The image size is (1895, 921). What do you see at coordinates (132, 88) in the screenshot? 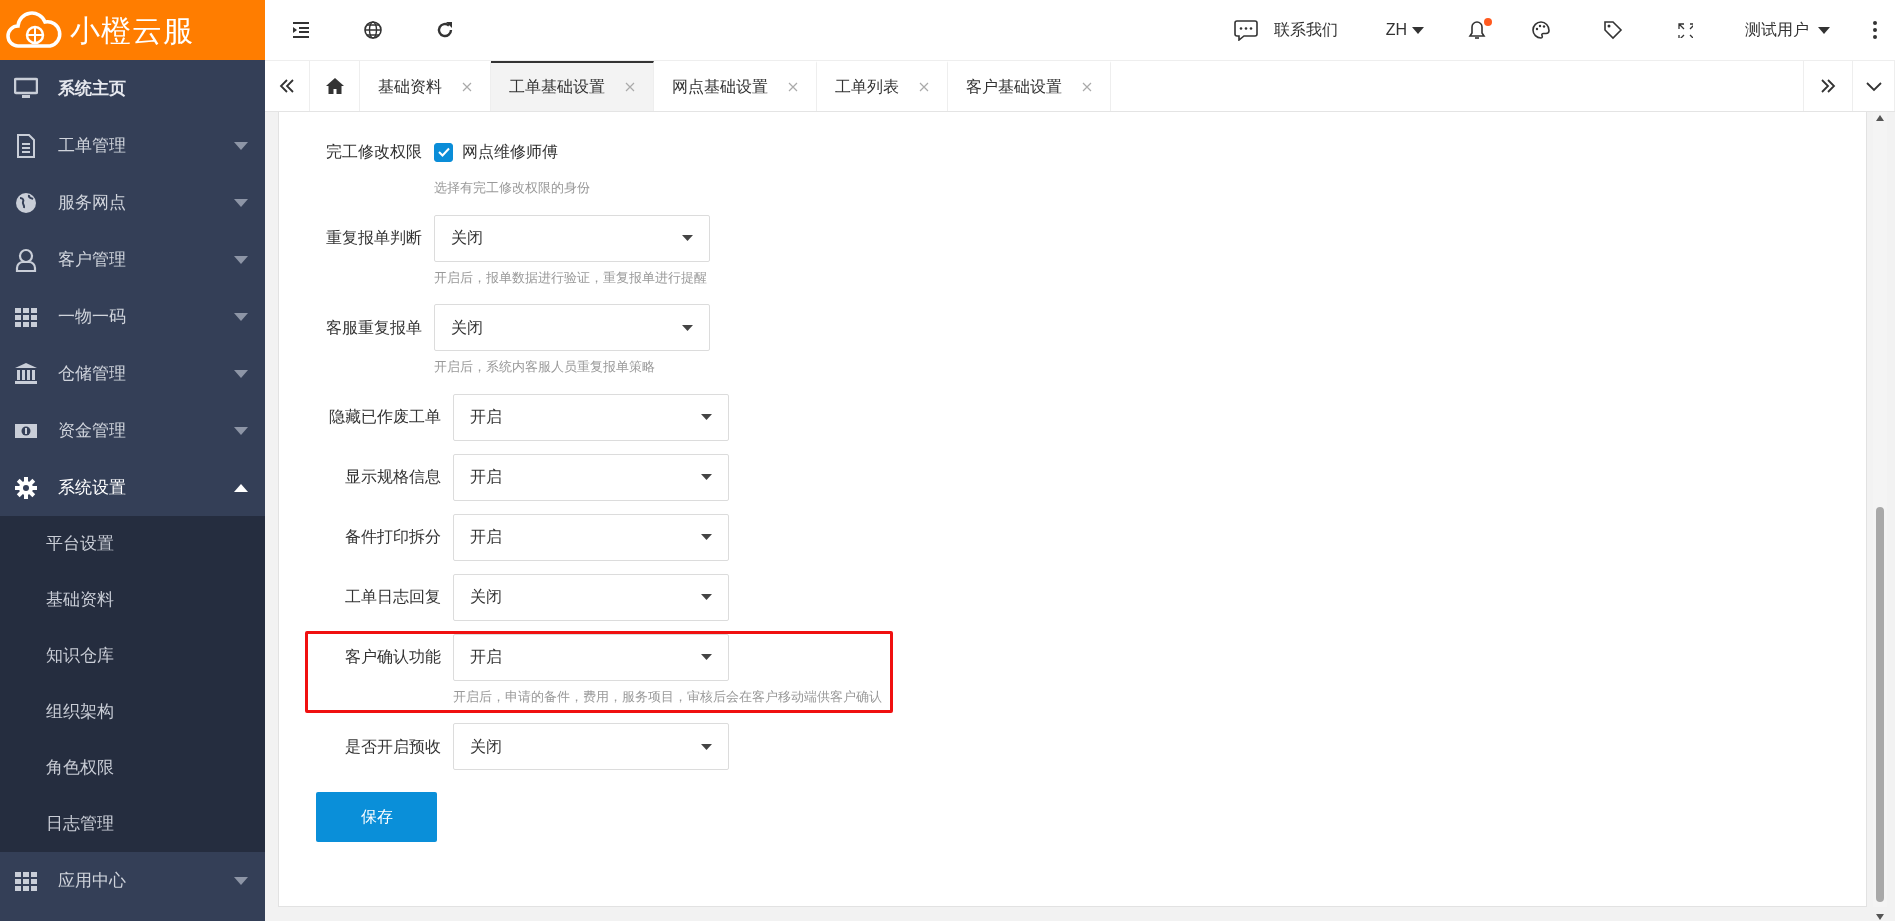
I see `sidebar-item: 系统主页` at bounding box center [132, 88].